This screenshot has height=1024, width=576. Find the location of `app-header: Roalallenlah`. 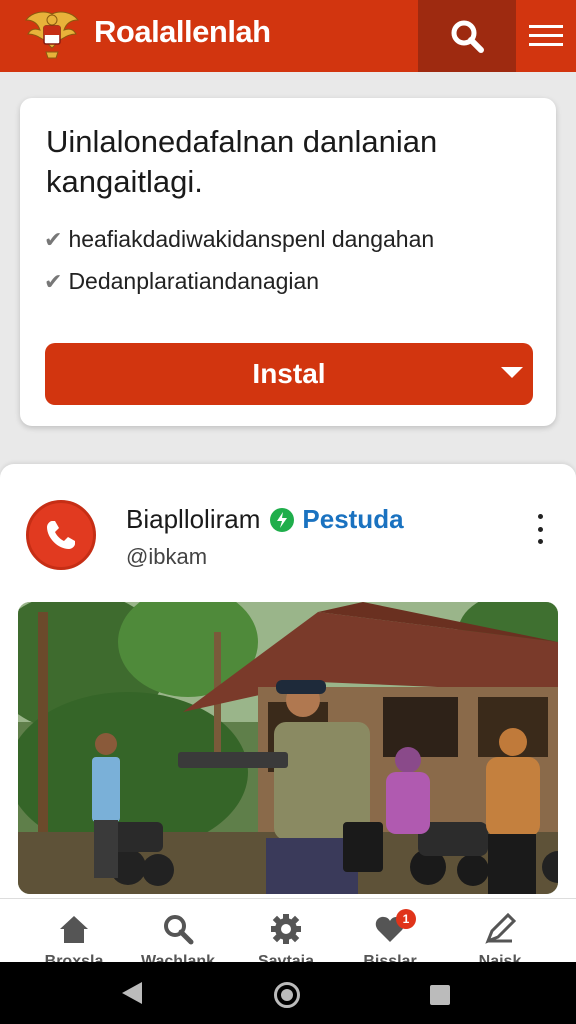

app-header: Roalallenlah is located at coordinates (288, 36).